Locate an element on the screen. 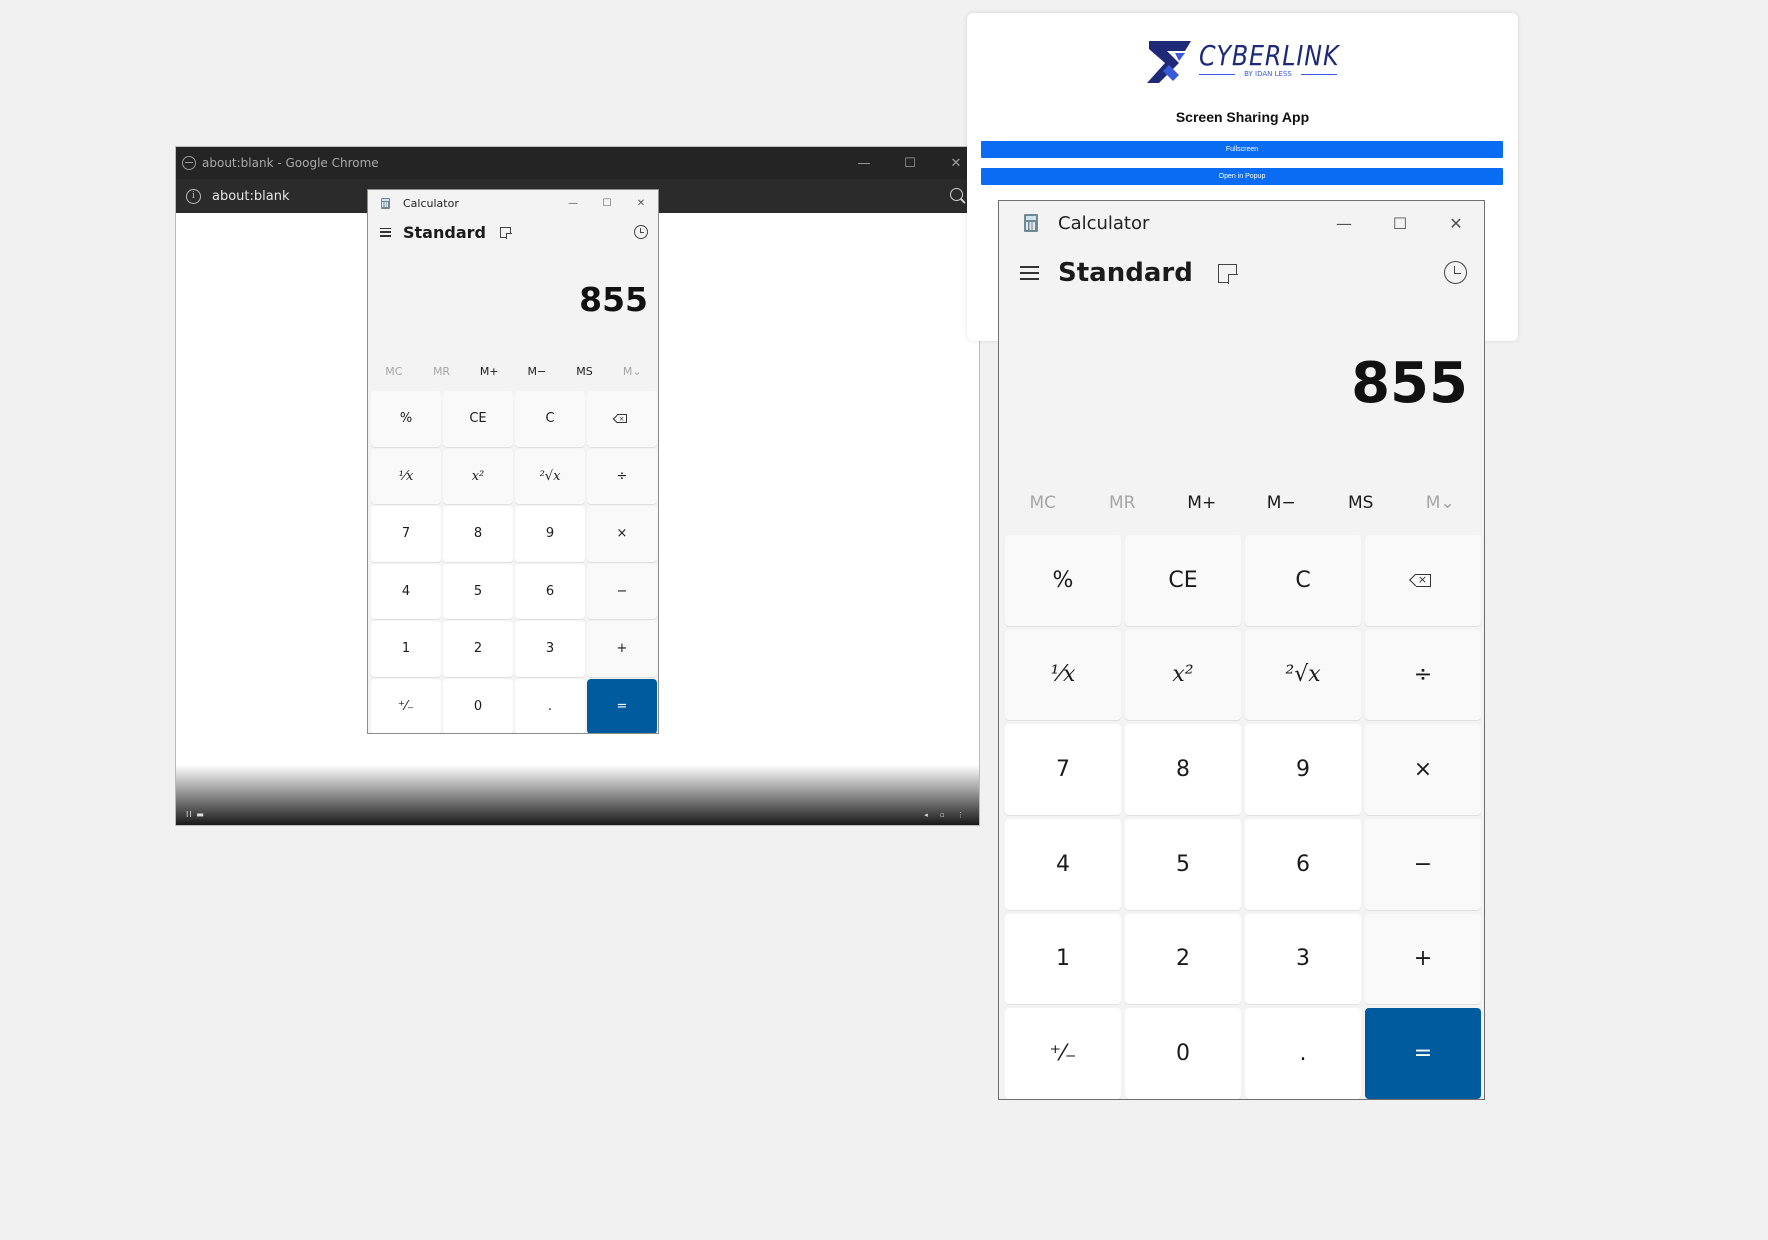 This screenshot has height=1240, width=1768. info-icon: i is located at coordinates (193, 196).